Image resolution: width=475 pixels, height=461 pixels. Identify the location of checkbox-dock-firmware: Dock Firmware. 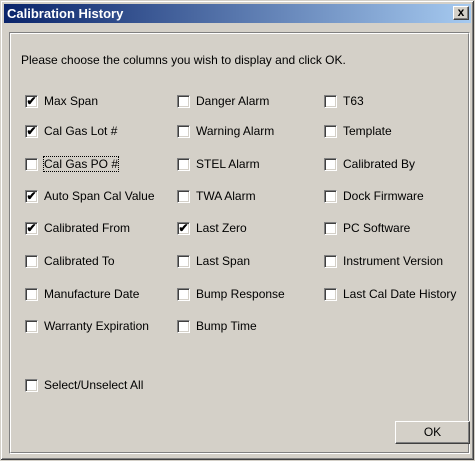
(374, 196).